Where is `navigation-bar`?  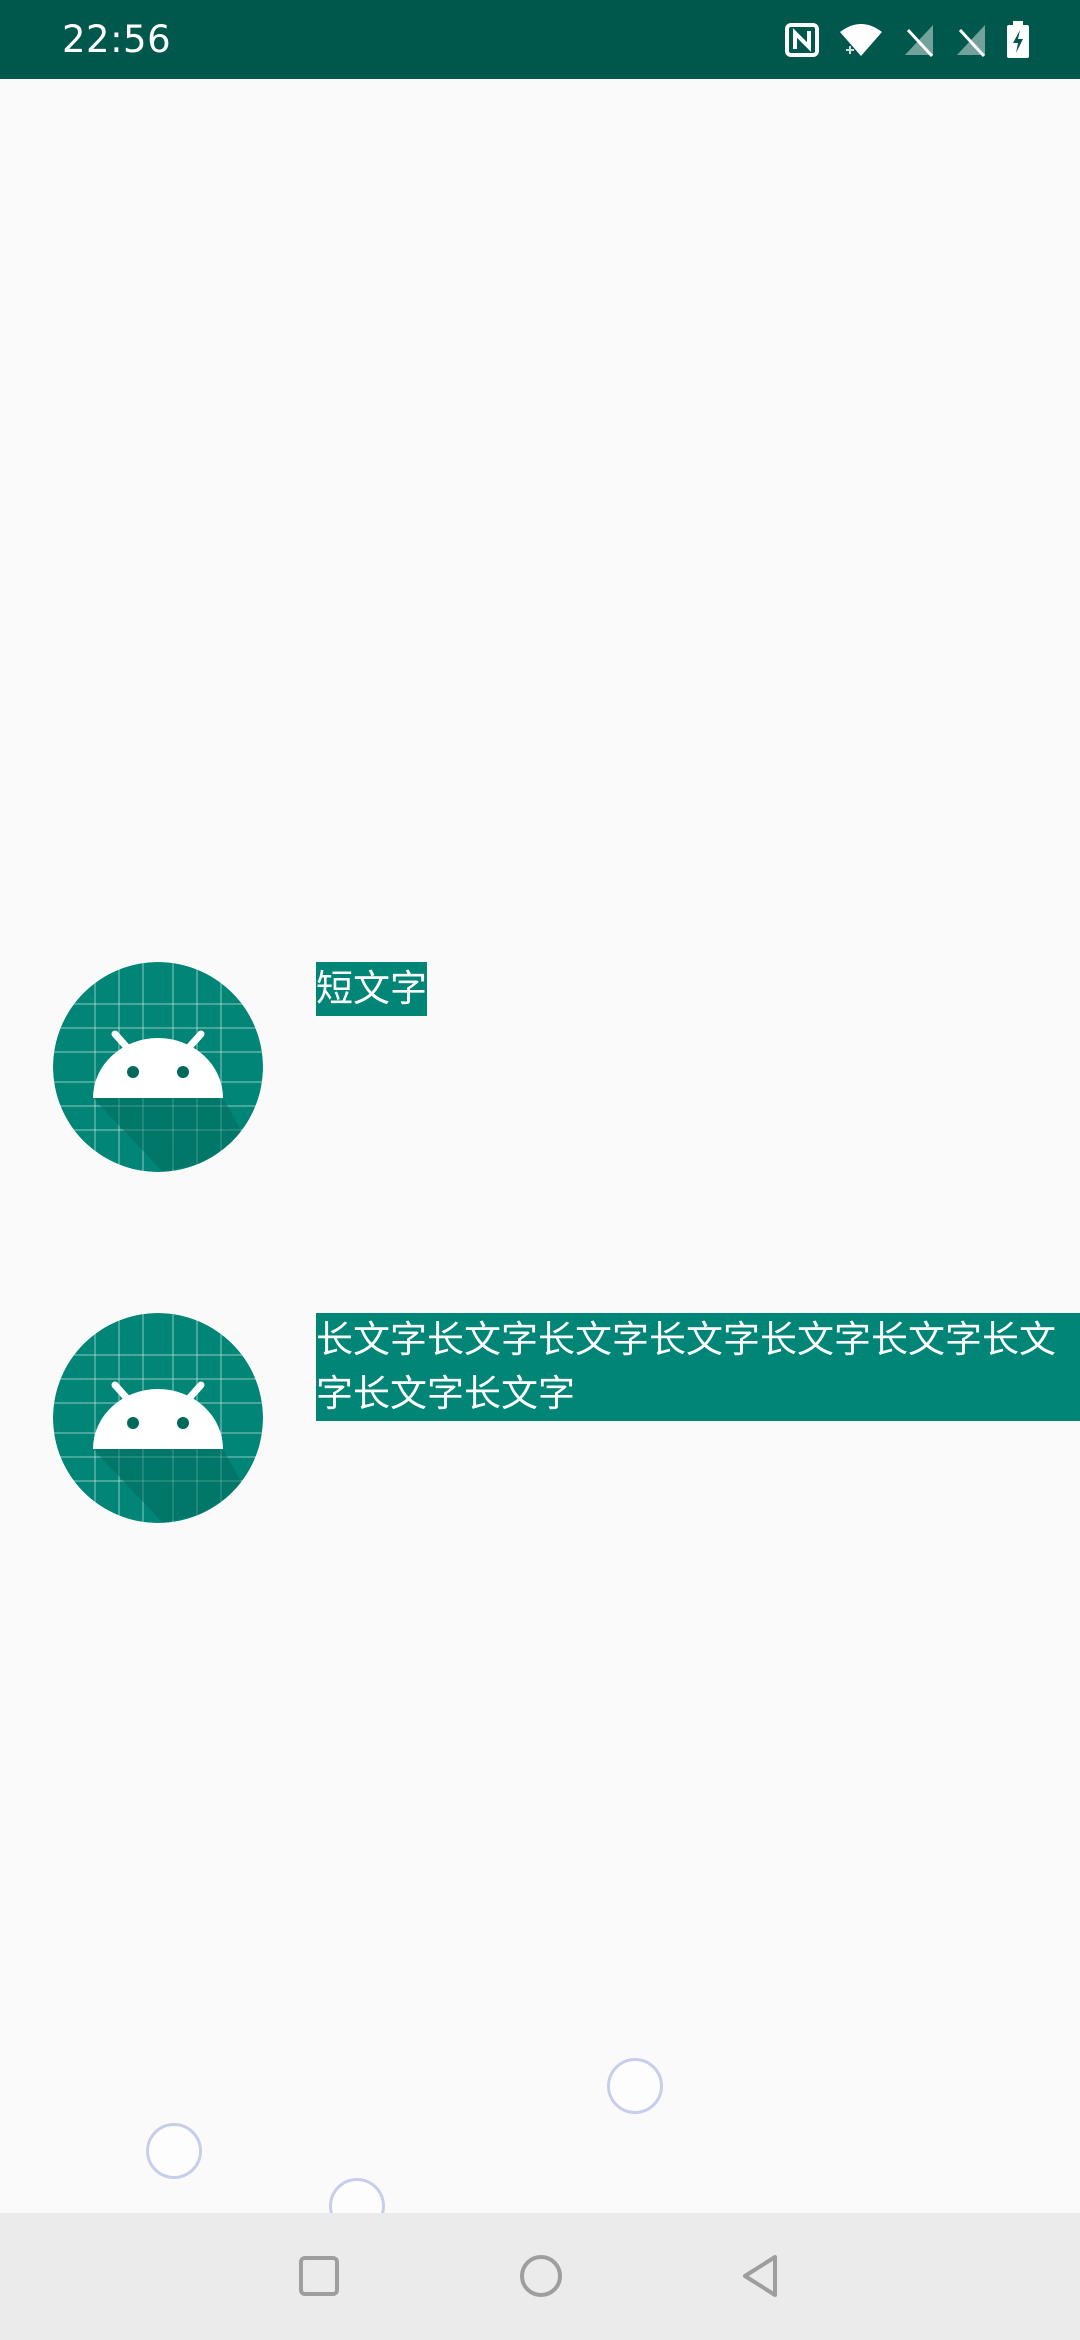
navigation-bar is located at coordinates (540, 2276).